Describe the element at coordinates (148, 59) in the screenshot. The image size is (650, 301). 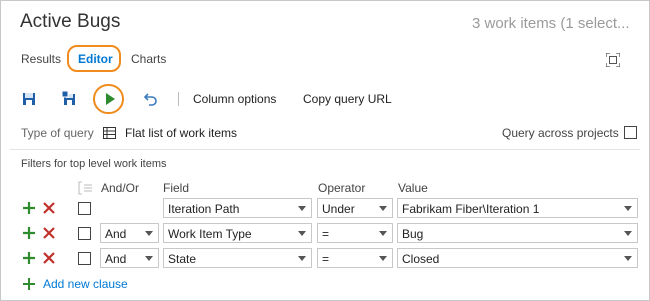
I see `tab-charts: Charts` at that location.